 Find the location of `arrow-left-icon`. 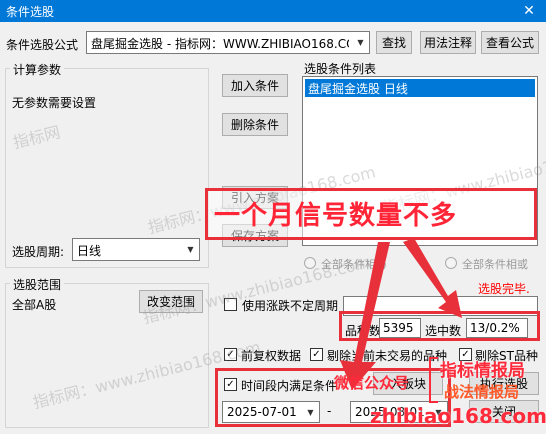

arrow-left-icon is located at coordinates (365, 316).